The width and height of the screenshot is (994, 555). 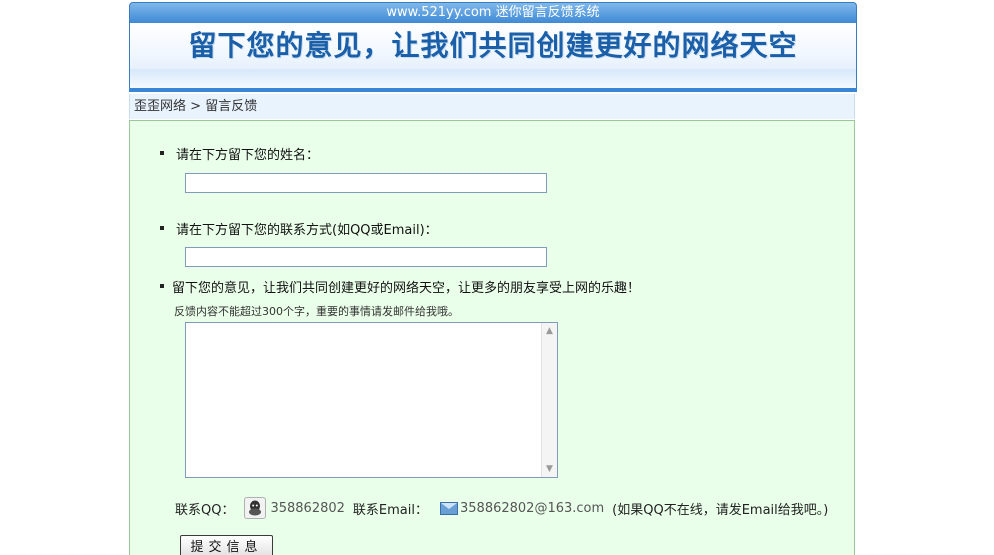 What do you see at coordinates (720, 510) in the screenshot?
I see `contact-note: (如果QQ不在线，请发Email给我吧。)` at bounding box center [720, 510].